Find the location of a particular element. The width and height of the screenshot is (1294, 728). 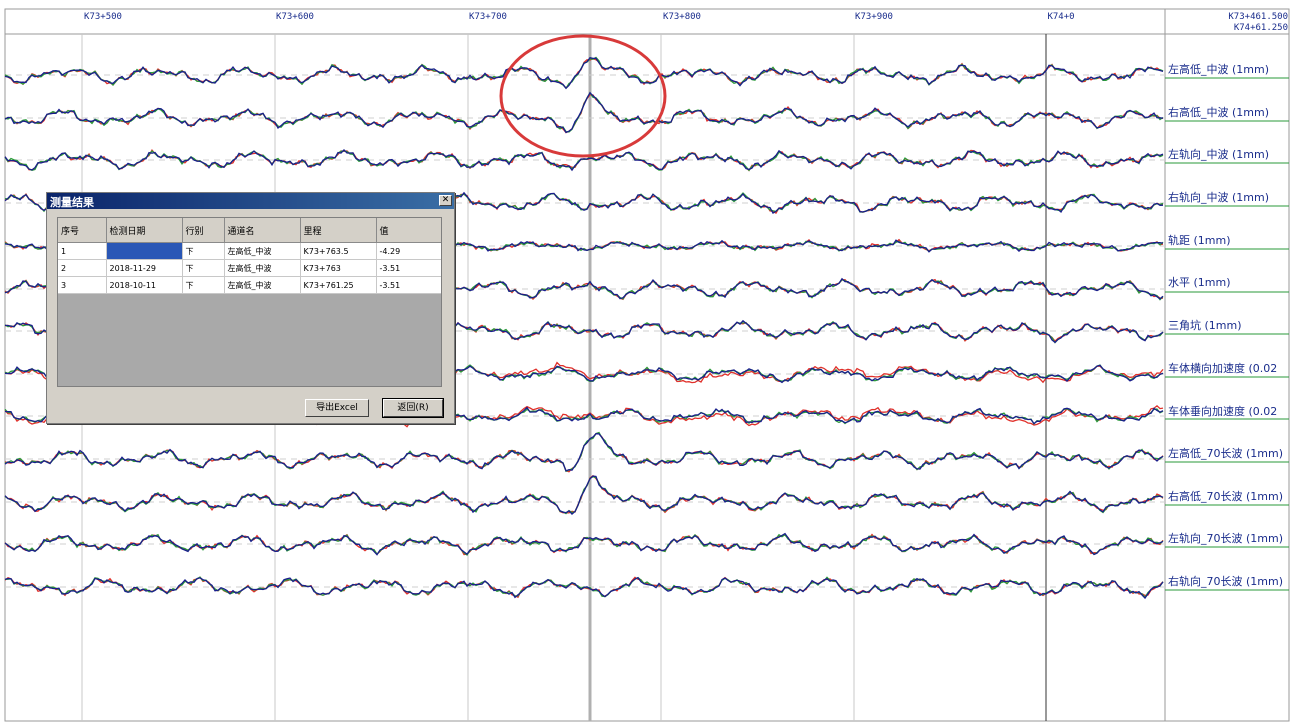

row-index: 2 is located at coordinates (82, 268).